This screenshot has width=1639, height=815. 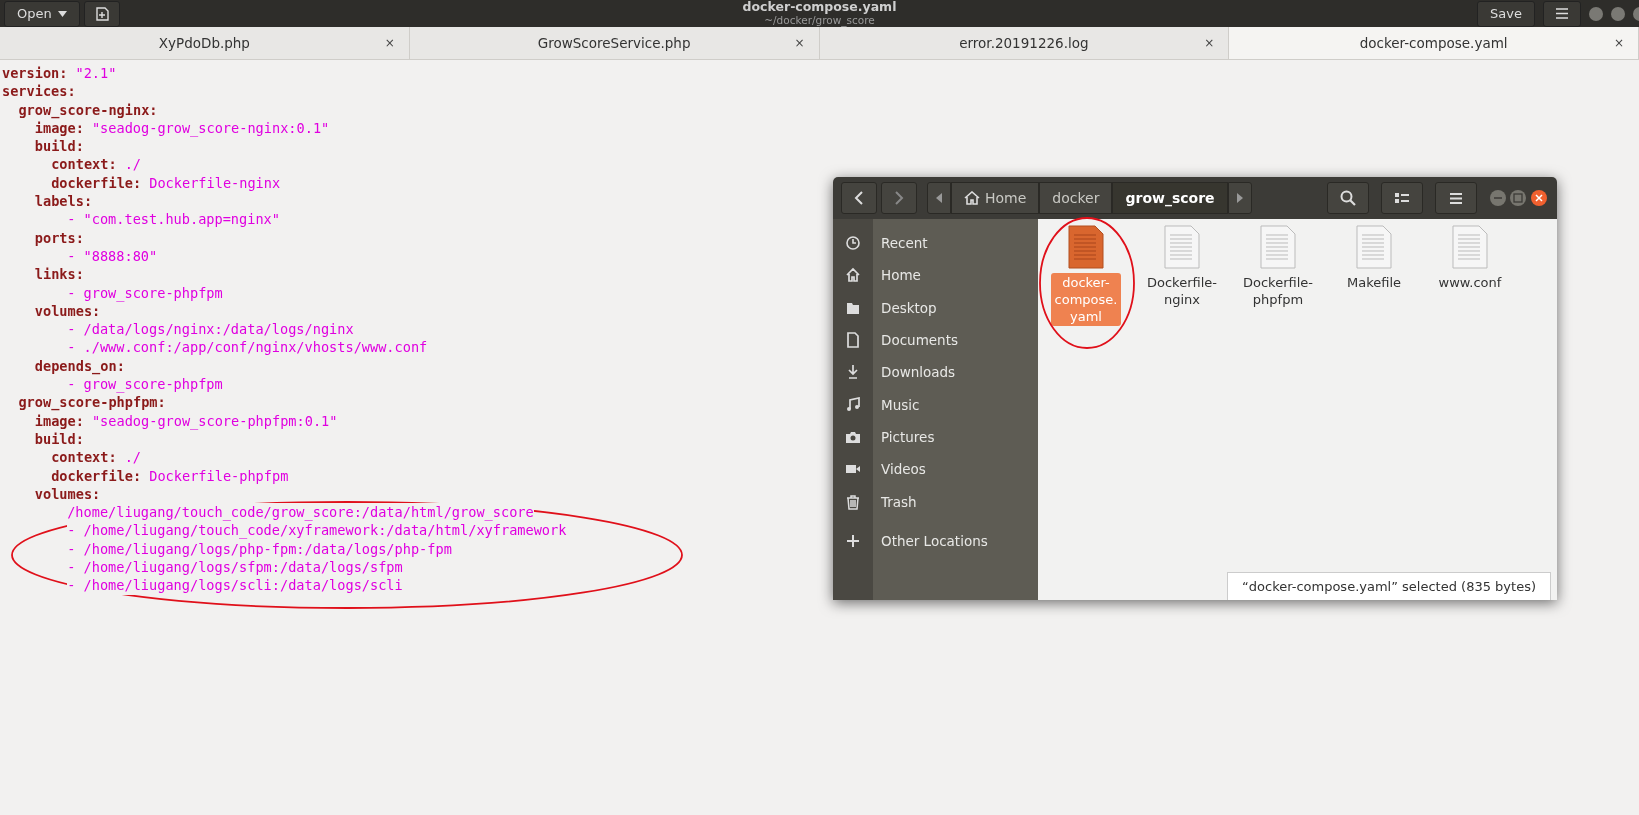 What do you see at coordinates (1086, 247) in the screenshot?
I see `document-icon` at bounding box center [1086, 247].